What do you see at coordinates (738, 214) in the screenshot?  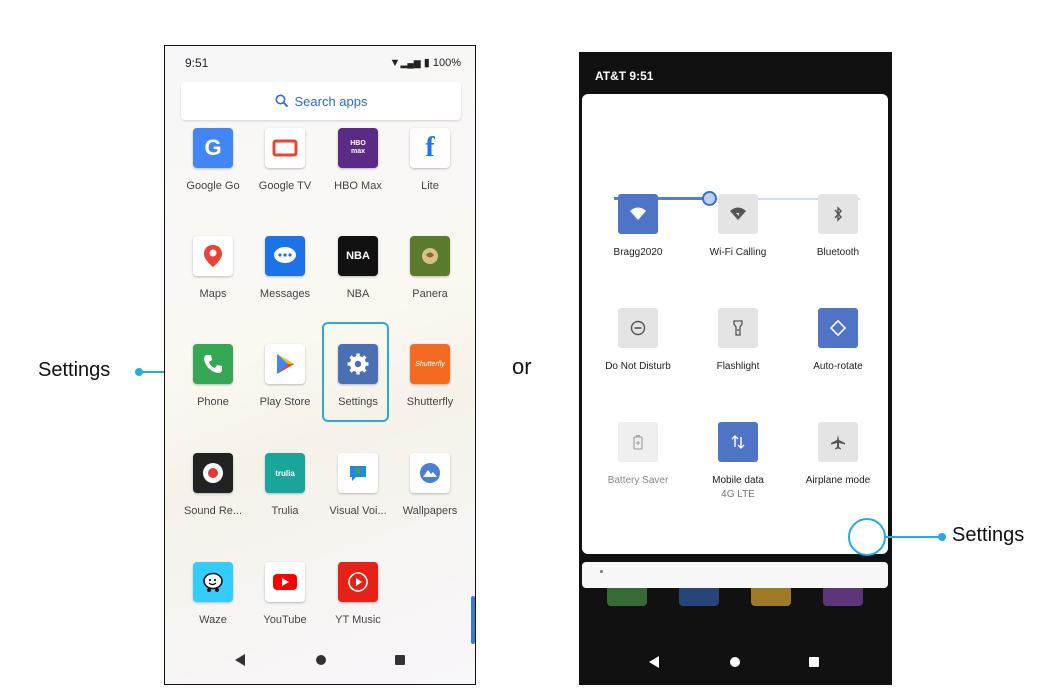 I see `wifi-calling-icon` at bounding box center [738, 214].